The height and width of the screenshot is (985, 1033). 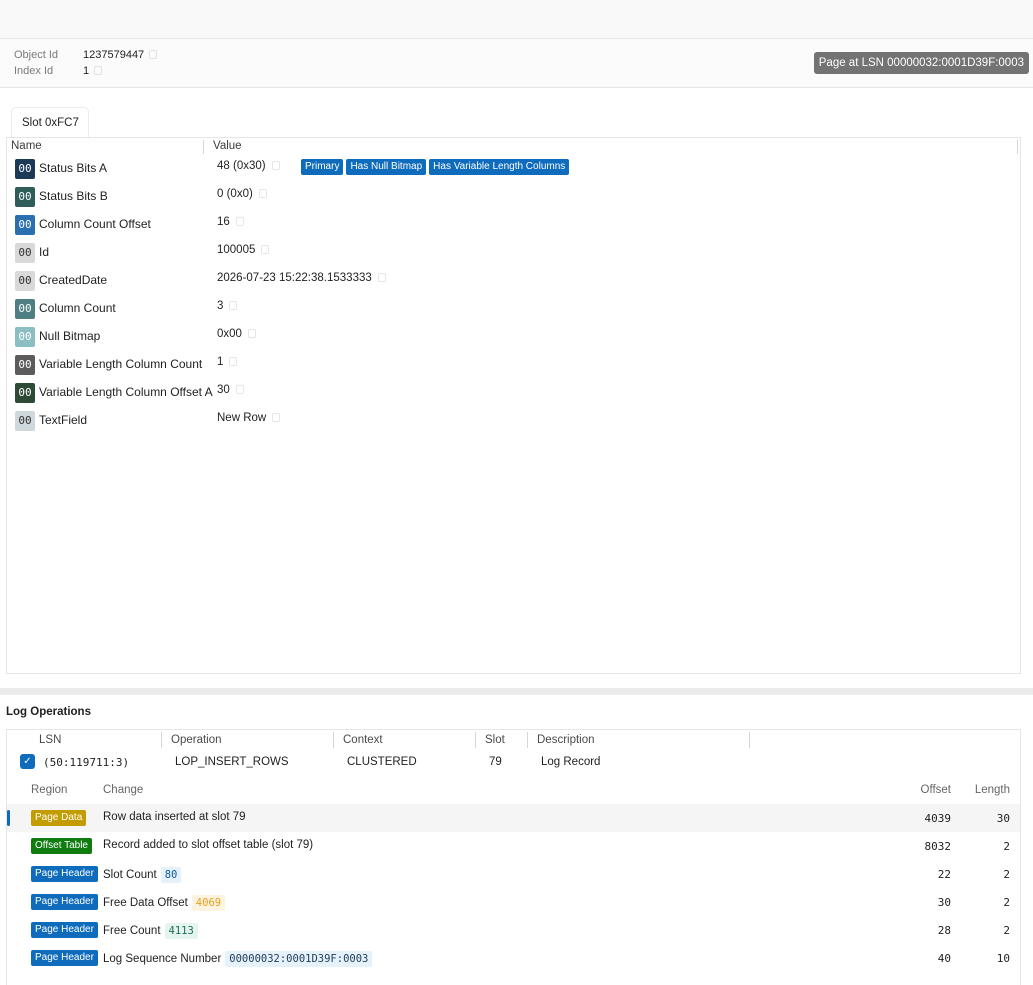 I want to click on field-row: 00 TextField New Row, so click(x=513, y=421).